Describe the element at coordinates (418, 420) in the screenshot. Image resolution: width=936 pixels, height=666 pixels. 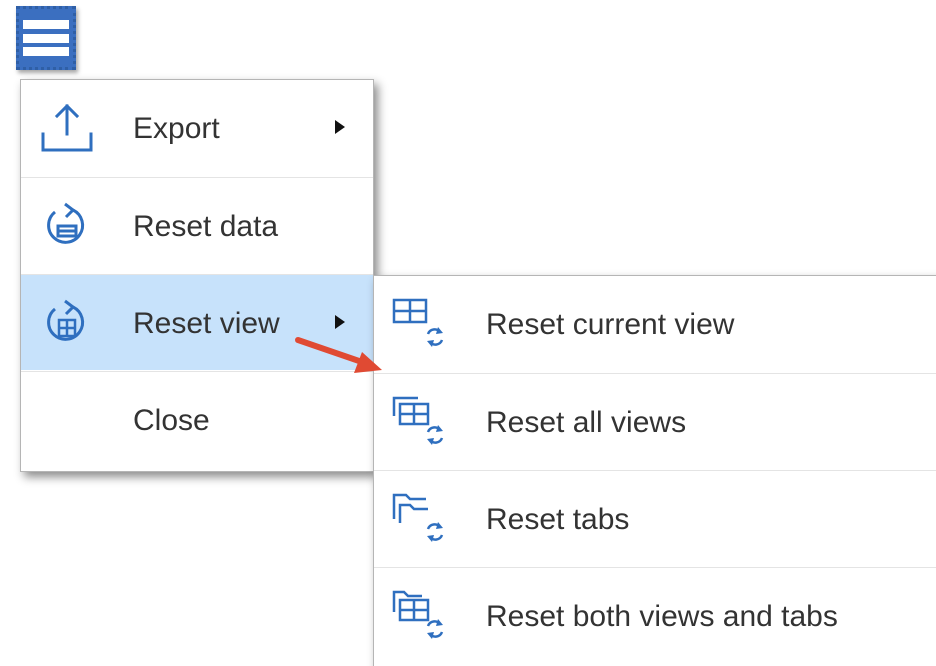
I see `reset-all-views-icon` at that location.